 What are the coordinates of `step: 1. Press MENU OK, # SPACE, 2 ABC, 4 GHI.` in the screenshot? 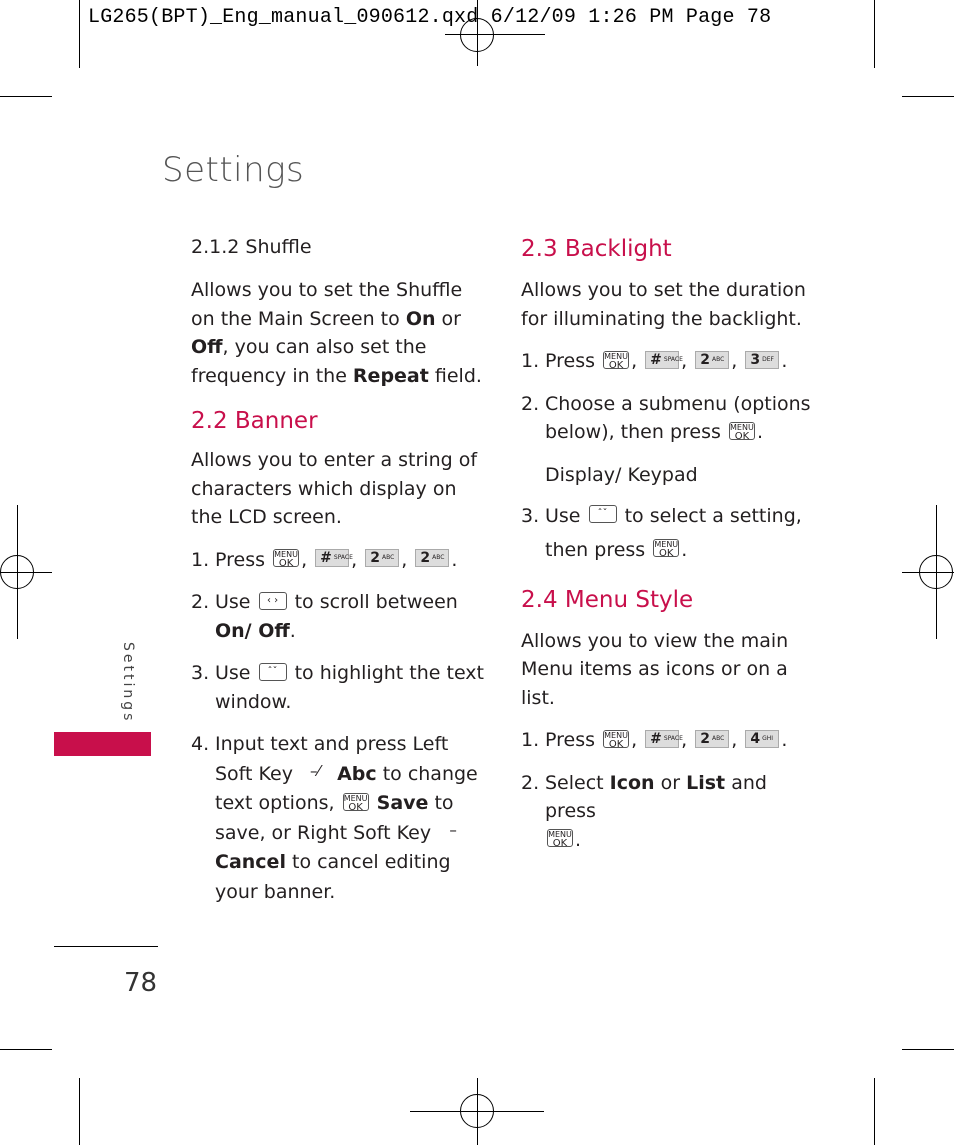 It's located at (666, 740).